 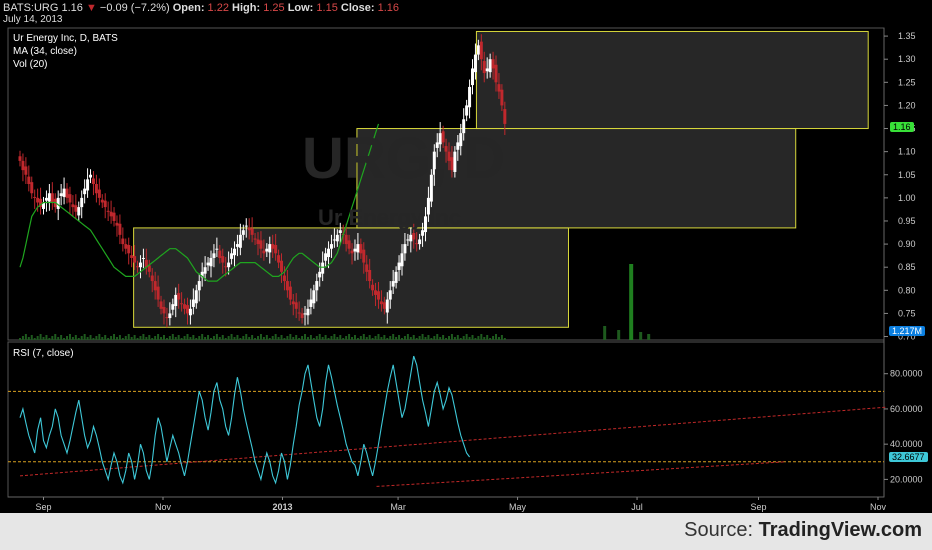 I want to click on legend-title: Ur Energy Inc, D, BATS, so click(x=65, y=38).